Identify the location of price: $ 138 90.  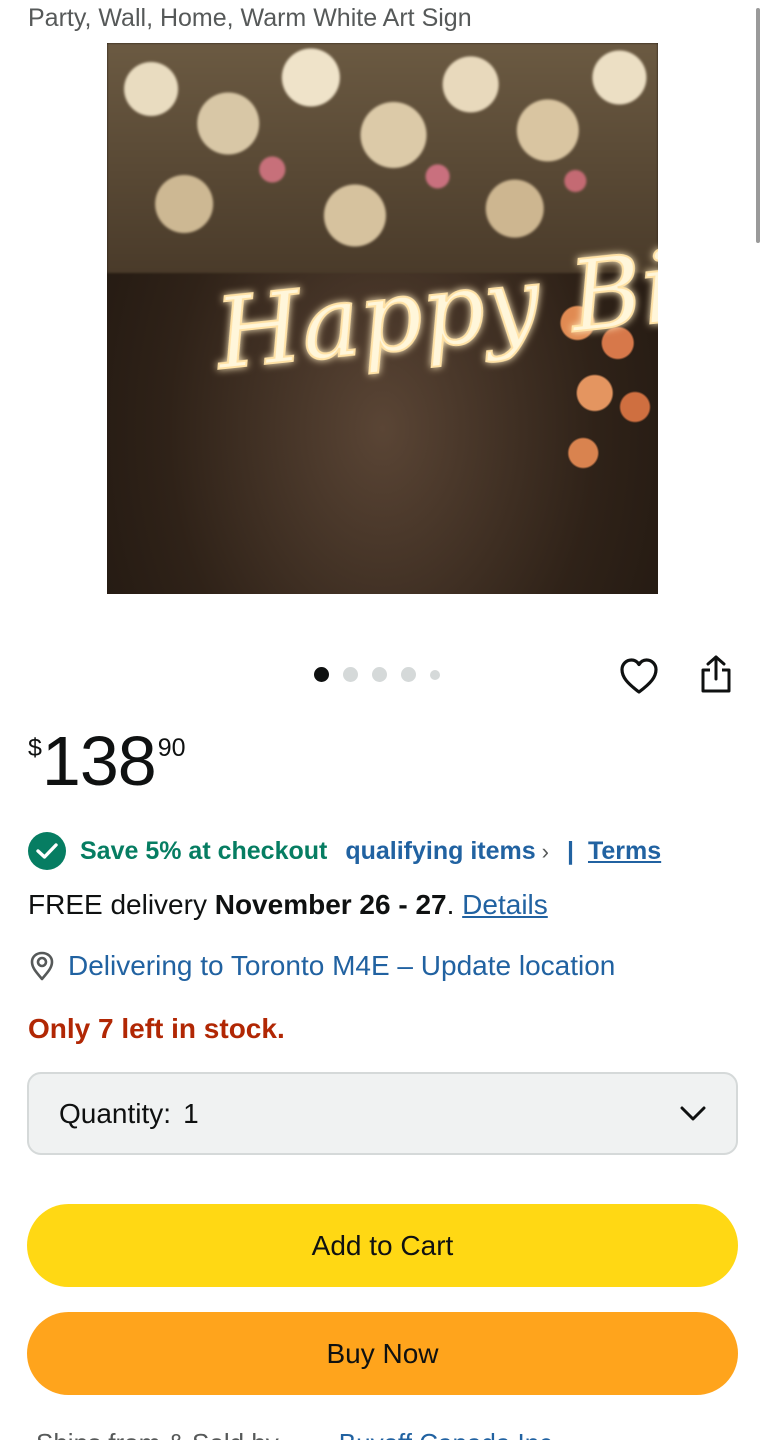
(107, 761).